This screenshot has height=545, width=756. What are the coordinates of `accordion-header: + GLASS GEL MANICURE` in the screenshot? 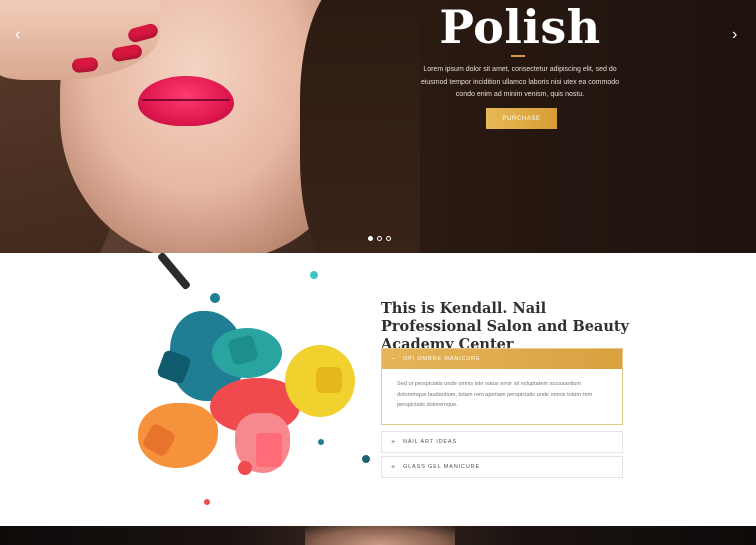 It's located at (502, 467).